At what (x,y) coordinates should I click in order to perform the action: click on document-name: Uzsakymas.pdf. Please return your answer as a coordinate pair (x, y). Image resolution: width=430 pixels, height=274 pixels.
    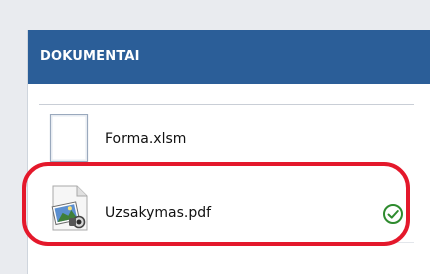
    Looking at the image, I should click on (158, 213).